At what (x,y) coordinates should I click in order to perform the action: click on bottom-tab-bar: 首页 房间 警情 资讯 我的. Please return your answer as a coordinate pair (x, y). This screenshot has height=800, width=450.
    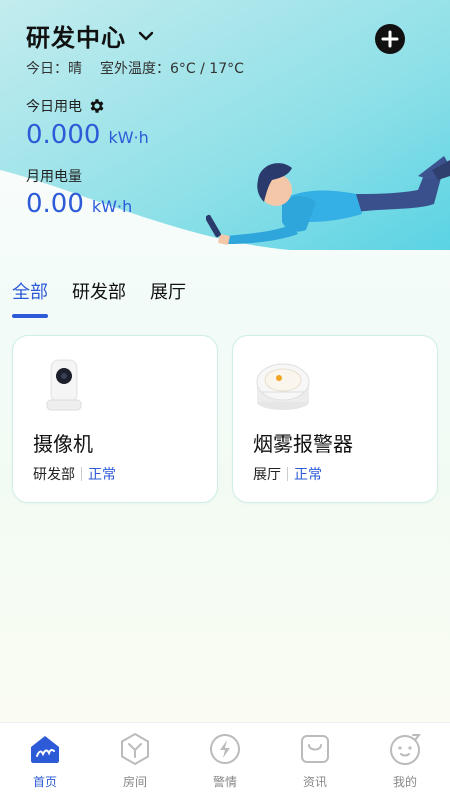
    Looking at the image, I should click on (225, 761).